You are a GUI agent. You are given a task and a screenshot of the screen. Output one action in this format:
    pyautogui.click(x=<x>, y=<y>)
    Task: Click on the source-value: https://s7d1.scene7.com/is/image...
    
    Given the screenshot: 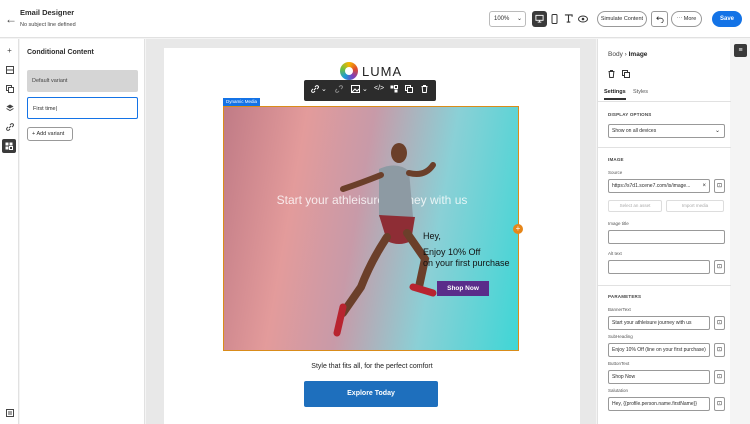 What is the action you would take?
    pyautogui.click(x=651, y=186)
    